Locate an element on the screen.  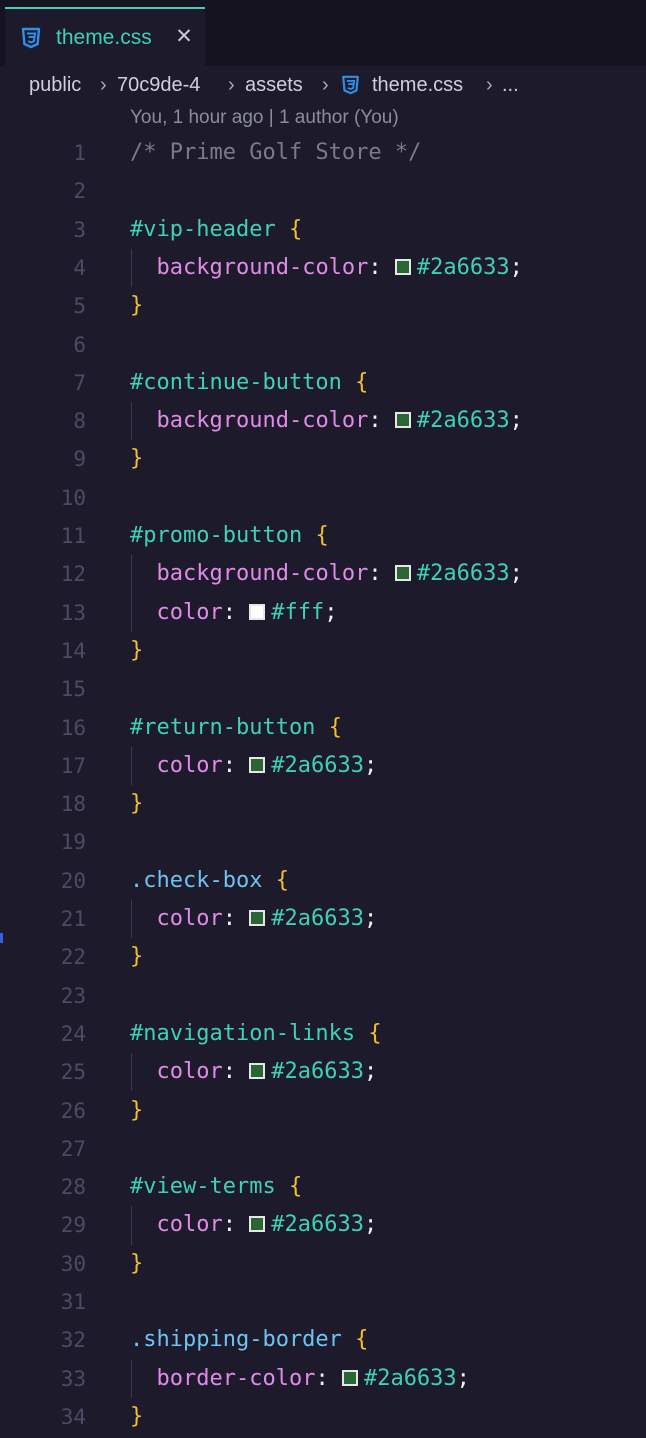
code-line: 5} is located at coordinates (323, 306).